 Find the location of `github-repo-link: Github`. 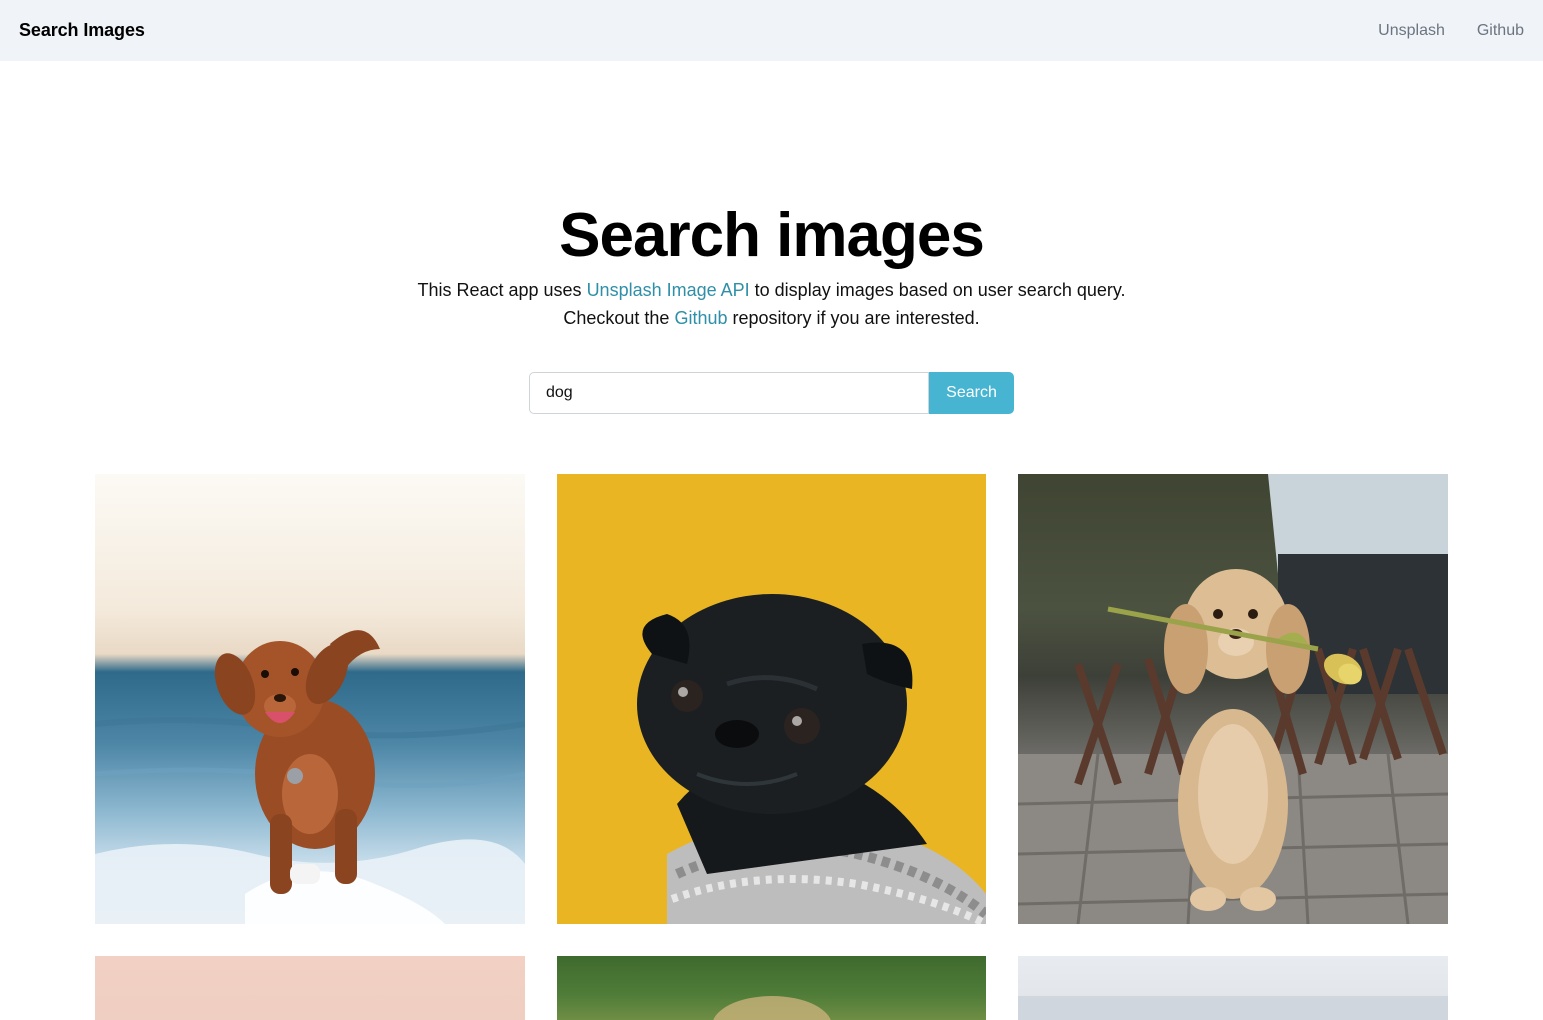

github-repo-link: Github is located at coordinates (700, 318).